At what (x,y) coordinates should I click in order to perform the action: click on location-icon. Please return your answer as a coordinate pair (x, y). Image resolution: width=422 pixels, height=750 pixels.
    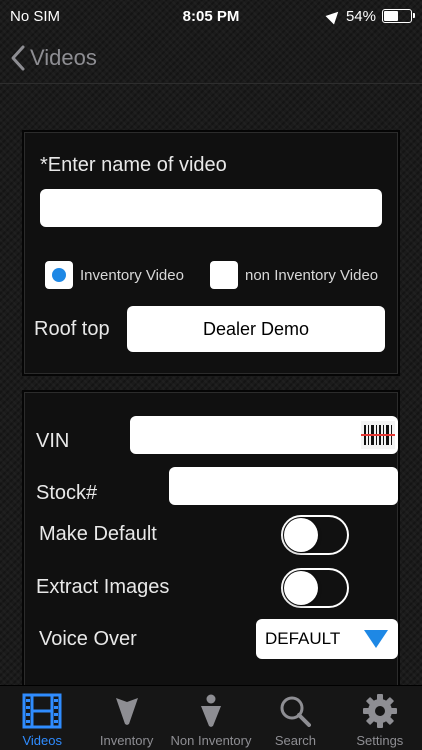
    Looking at the image, I should click on (334, 16).